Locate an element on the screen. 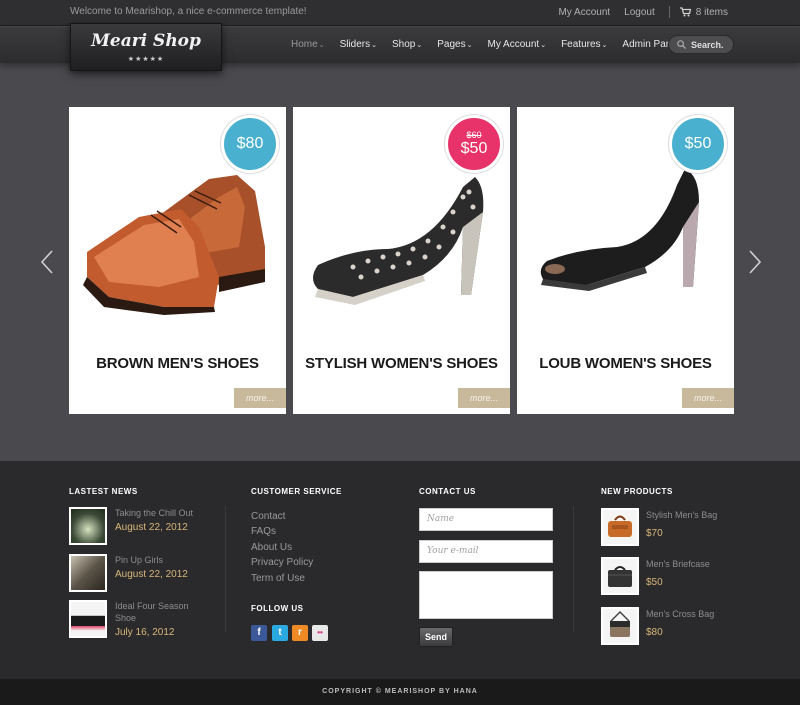  product-name: Men's Cross Bag is located at coordinates (680, 614).